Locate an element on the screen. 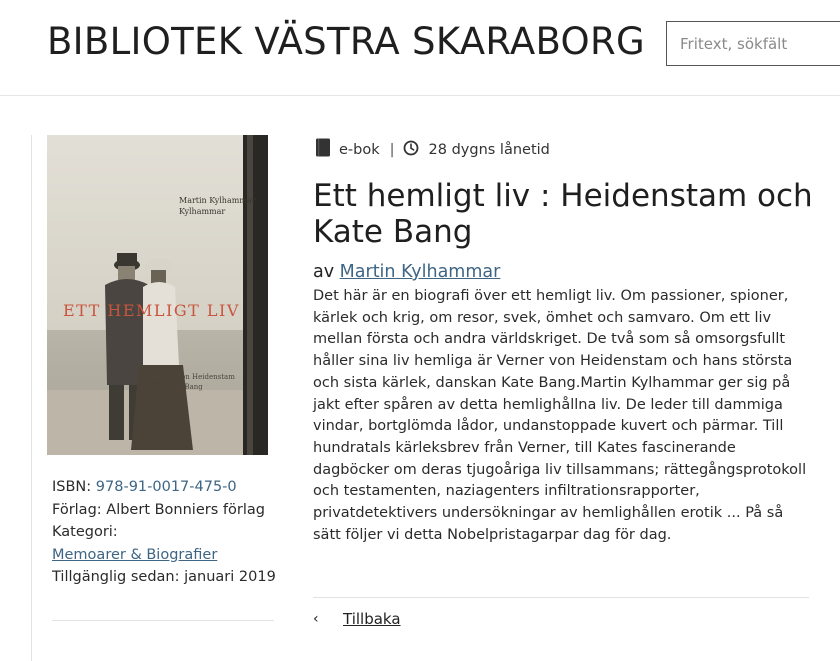 Image resolution: width=840 pixels, height=661 pixels. isbn-label: ISBN: is located at coordinates (72, 487).